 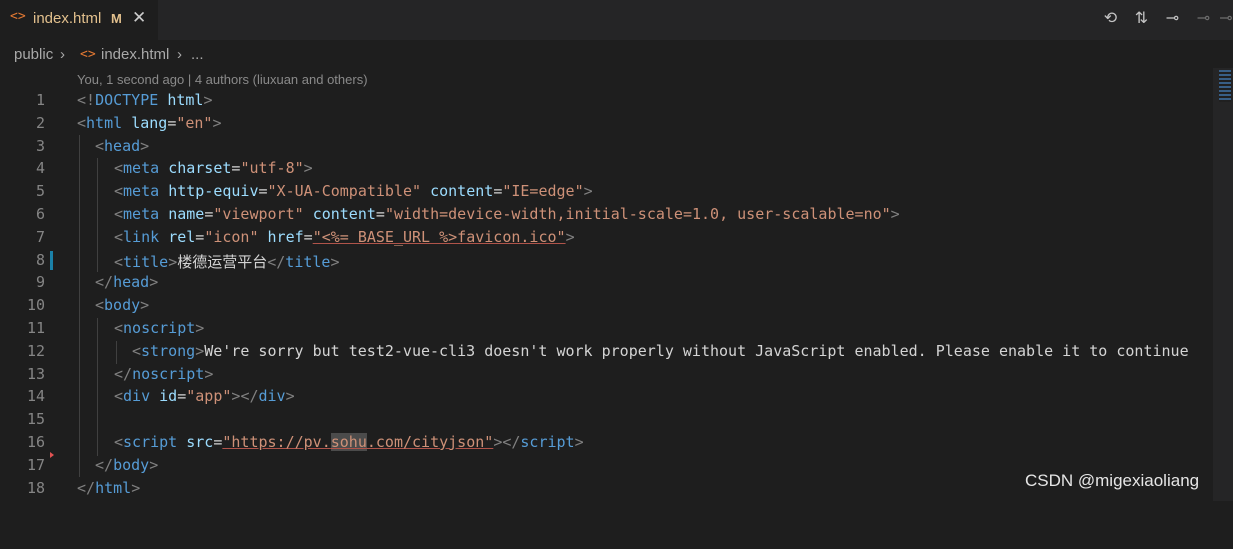 I want to click on vertical-scrollbar, so click(x=1223, y=284).